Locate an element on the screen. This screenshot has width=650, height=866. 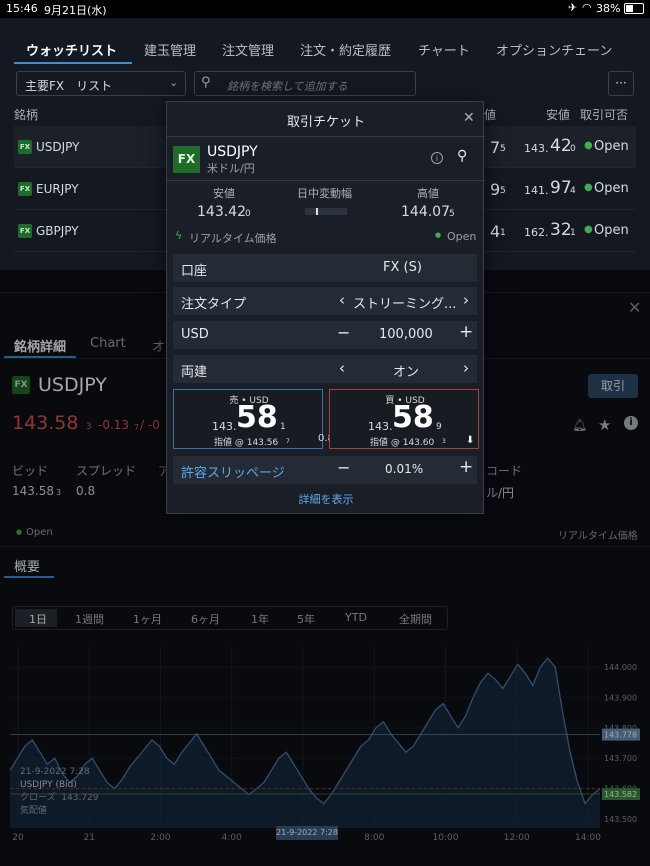
row-value-sub: 1 is located at coordinates (503, 233).